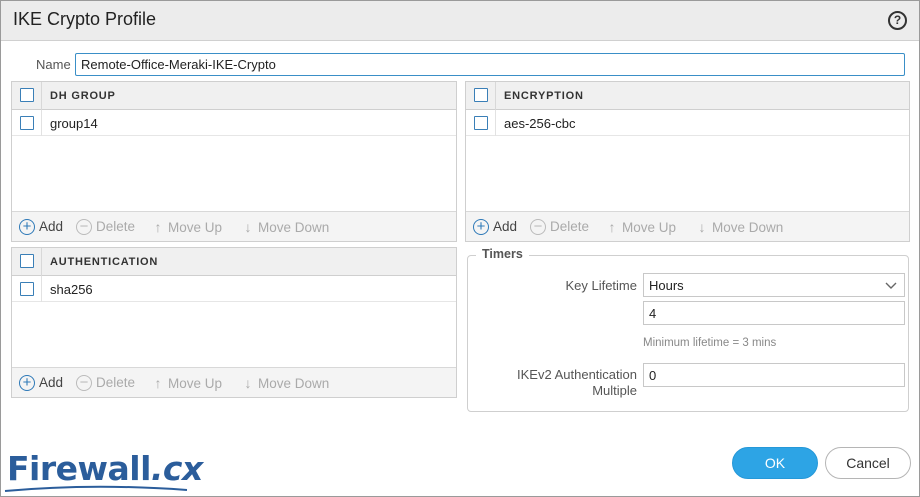  I want to click on name-input, so click(490, 64).